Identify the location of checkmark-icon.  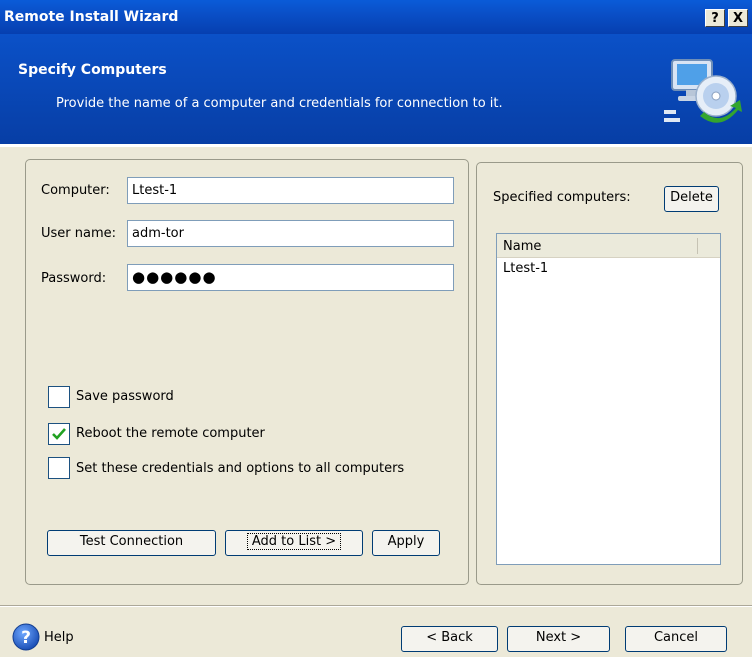
(59, 434).